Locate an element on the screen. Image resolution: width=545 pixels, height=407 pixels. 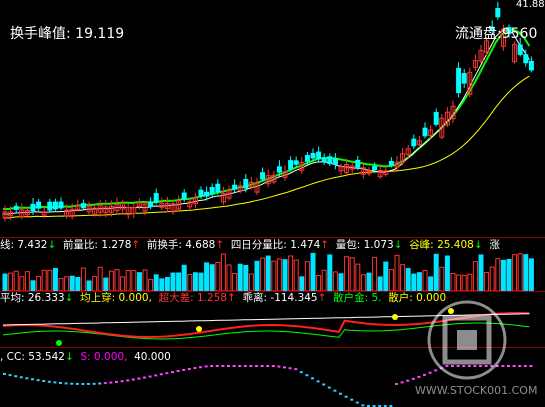
indicator-1-legend-item: 乖离: -114.345↑, is located at coordinates (288, 298).